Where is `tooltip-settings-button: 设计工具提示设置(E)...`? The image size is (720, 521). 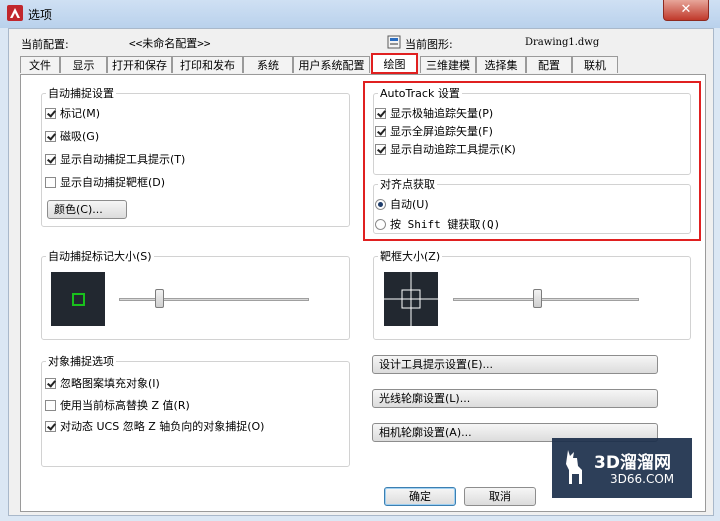
tooltip-settings-button: 设计工具提示设置(E)... is located at coordinates (515, 364).